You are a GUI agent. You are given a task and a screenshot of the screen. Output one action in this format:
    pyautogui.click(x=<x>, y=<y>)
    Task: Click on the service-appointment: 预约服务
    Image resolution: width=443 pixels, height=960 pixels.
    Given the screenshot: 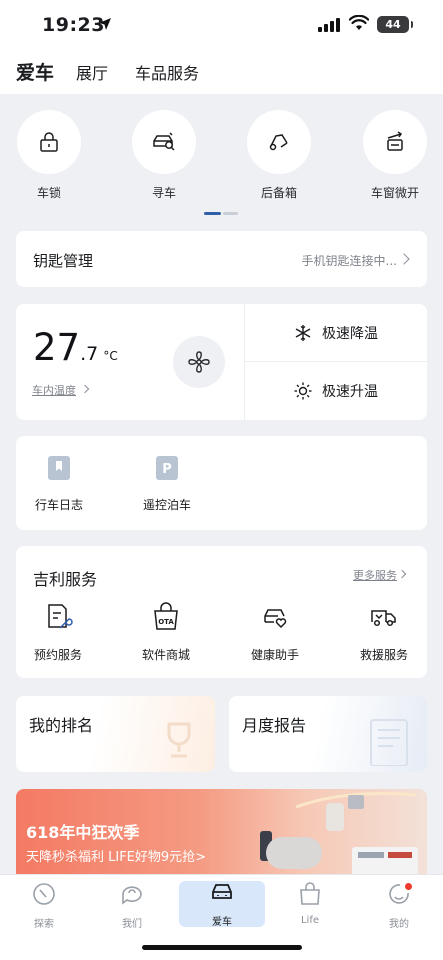 What is the action you would take?
    pyautogui.click(x=58, y=632)
    